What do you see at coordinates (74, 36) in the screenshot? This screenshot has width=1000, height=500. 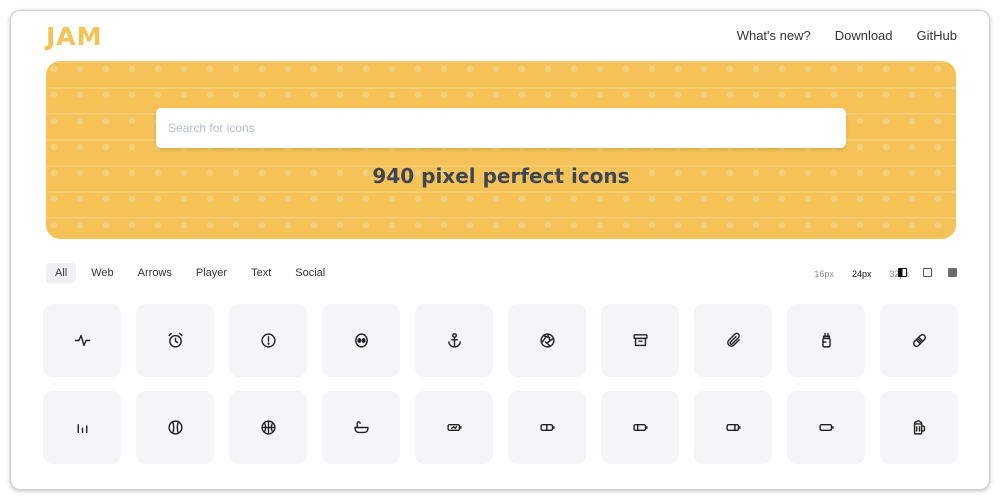 I see `logo: JAM` at bounding box center [74, 36].